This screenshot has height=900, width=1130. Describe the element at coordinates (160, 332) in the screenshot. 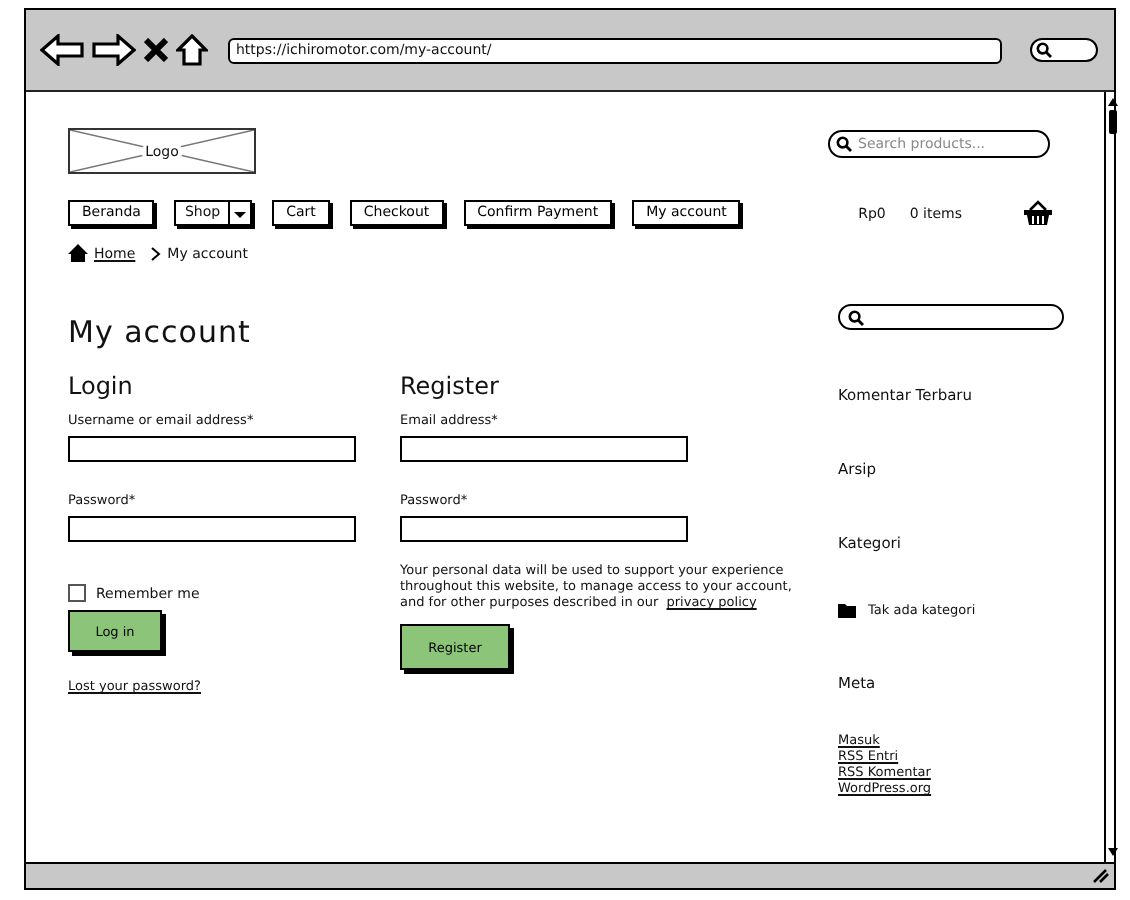

I see `page-title: My account` at that location.